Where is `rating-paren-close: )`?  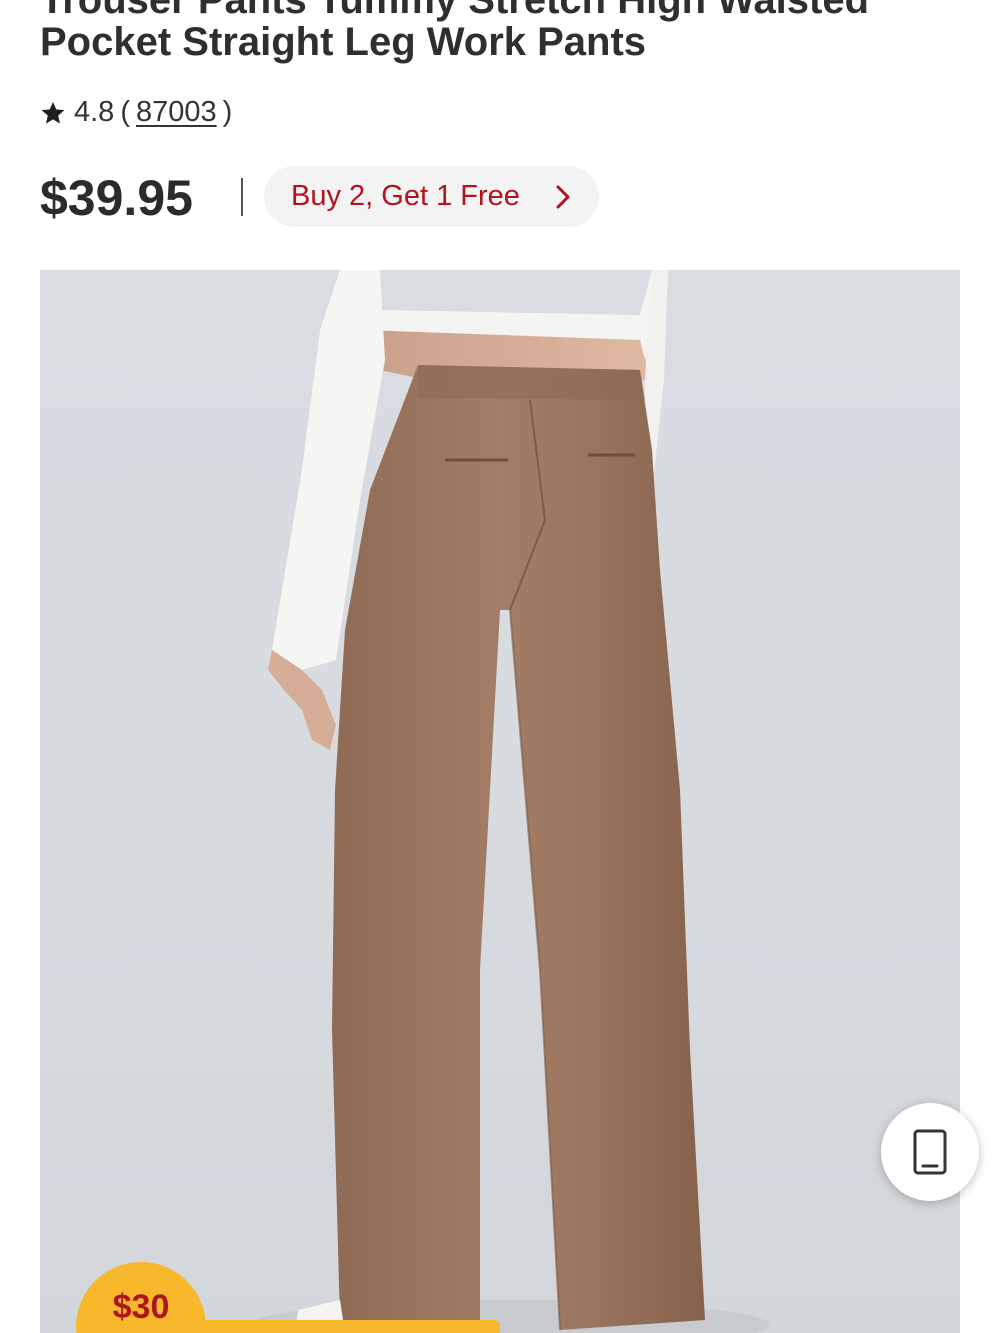
rating-paren-close: ) is located at coordinates (227, 112).